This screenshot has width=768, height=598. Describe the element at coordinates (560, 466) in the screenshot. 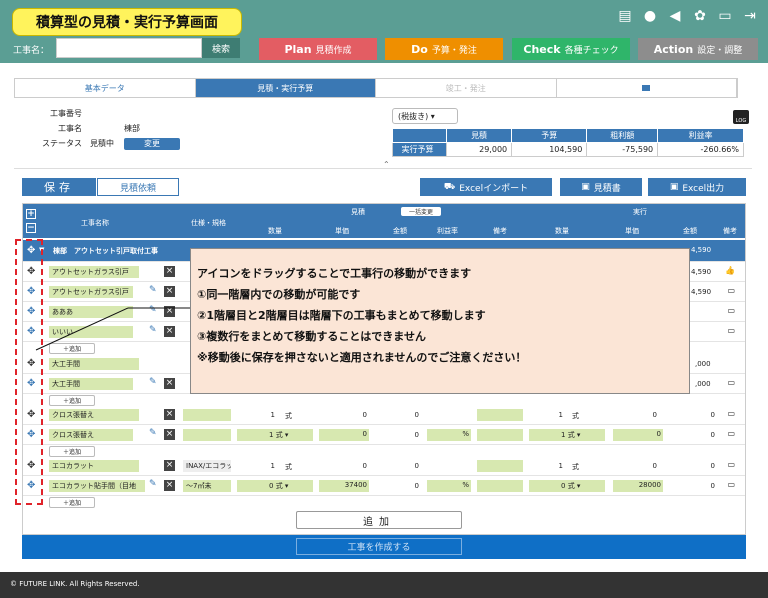

I see `exec-qty-value: 1` at that location.